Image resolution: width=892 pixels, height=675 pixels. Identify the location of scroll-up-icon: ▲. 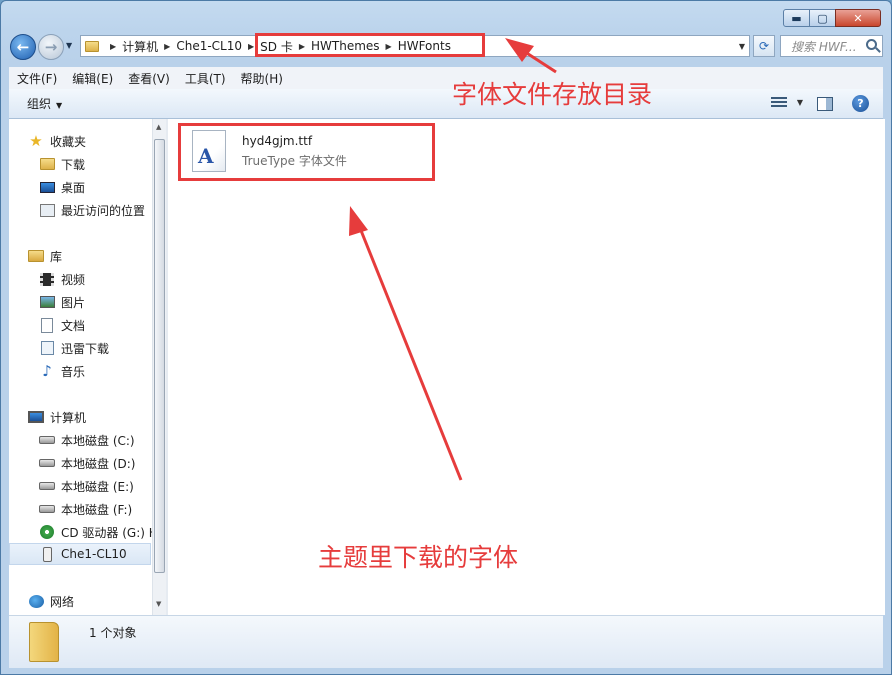
(158, 127).